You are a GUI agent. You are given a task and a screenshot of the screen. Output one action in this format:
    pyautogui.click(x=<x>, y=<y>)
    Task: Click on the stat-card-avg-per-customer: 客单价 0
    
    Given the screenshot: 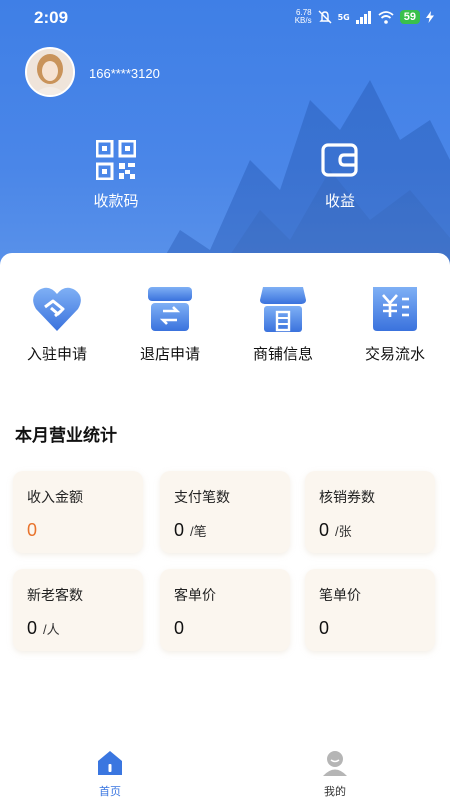 What is the action you would take?
    pyautogui.click(x=225, y=610)
    